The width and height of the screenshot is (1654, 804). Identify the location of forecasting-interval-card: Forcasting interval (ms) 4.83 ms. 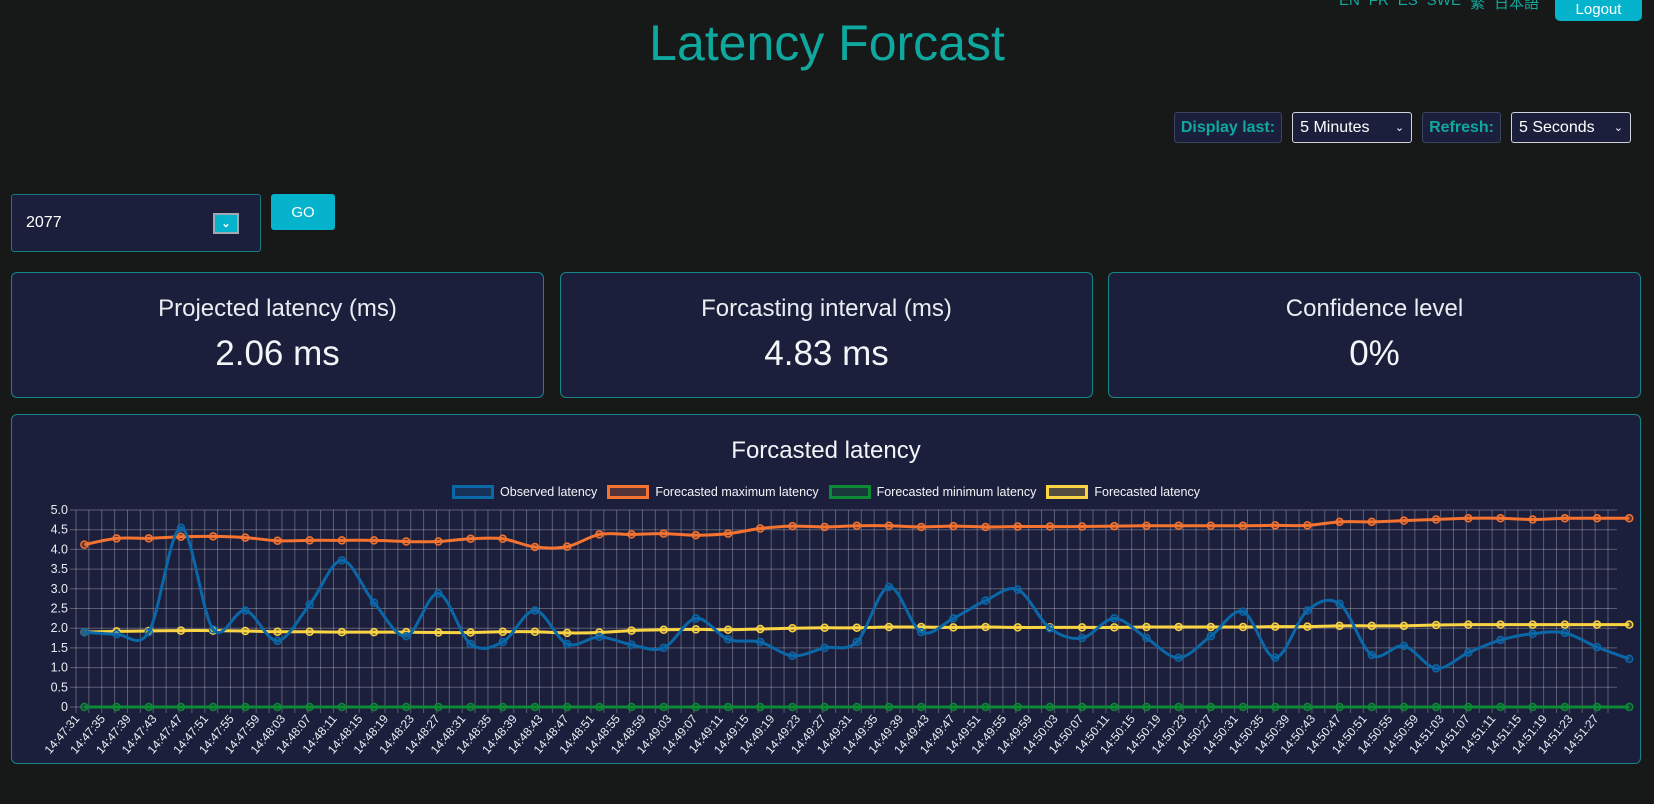
(826, 335).